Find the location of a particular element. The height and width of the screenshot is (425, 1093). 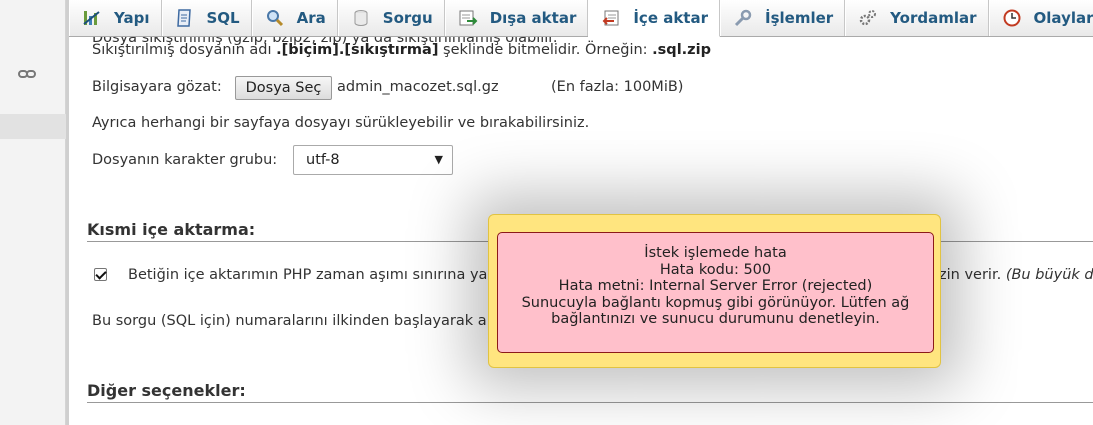

section-divider is located at coordinates (590, 402).